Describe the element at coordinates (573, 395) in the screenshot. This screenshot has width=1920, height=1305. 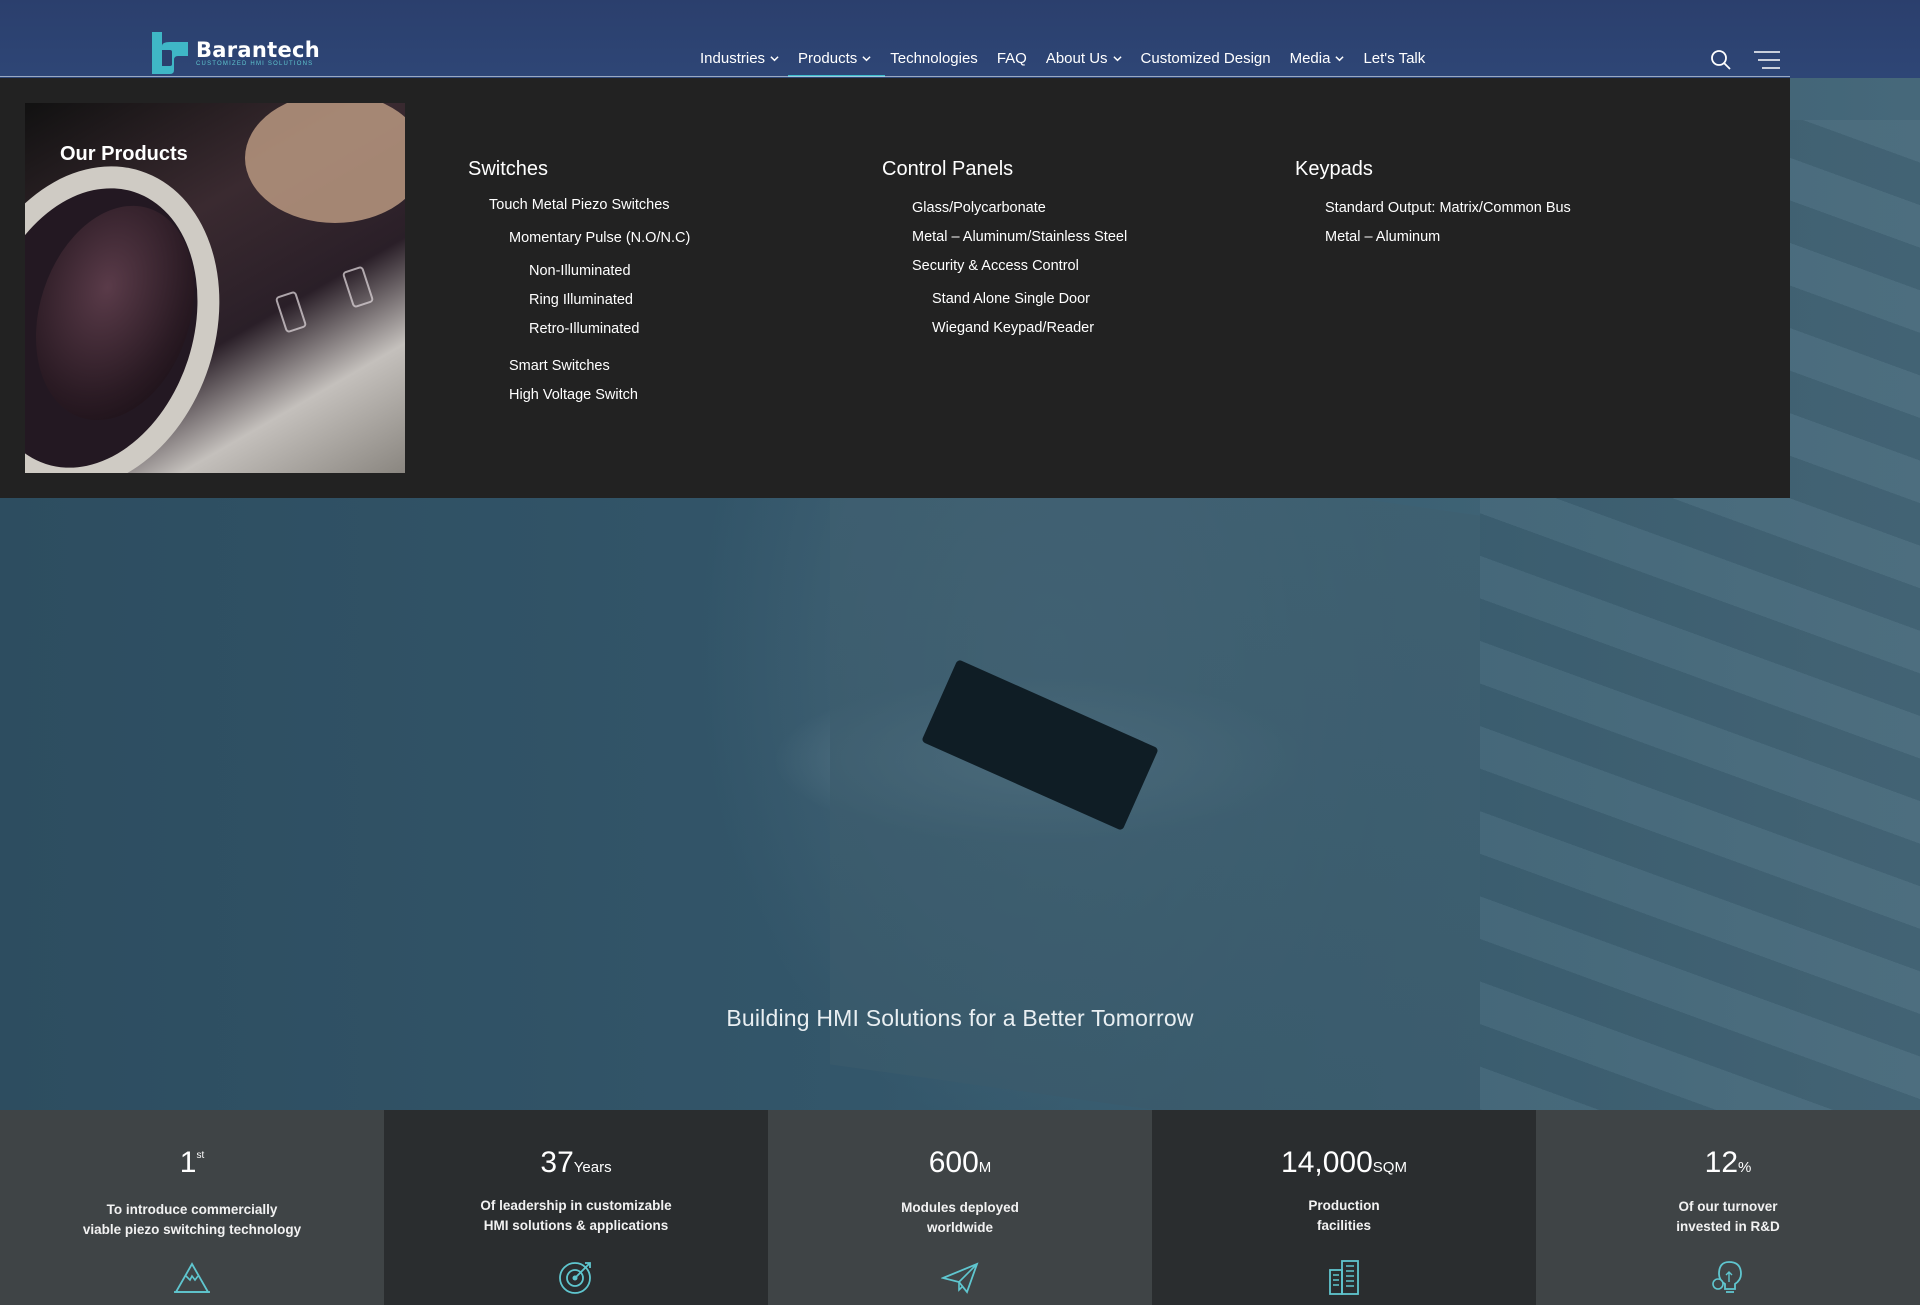
I see `menu-link-high-voltage-switch: High Voltage Switch` at that location.